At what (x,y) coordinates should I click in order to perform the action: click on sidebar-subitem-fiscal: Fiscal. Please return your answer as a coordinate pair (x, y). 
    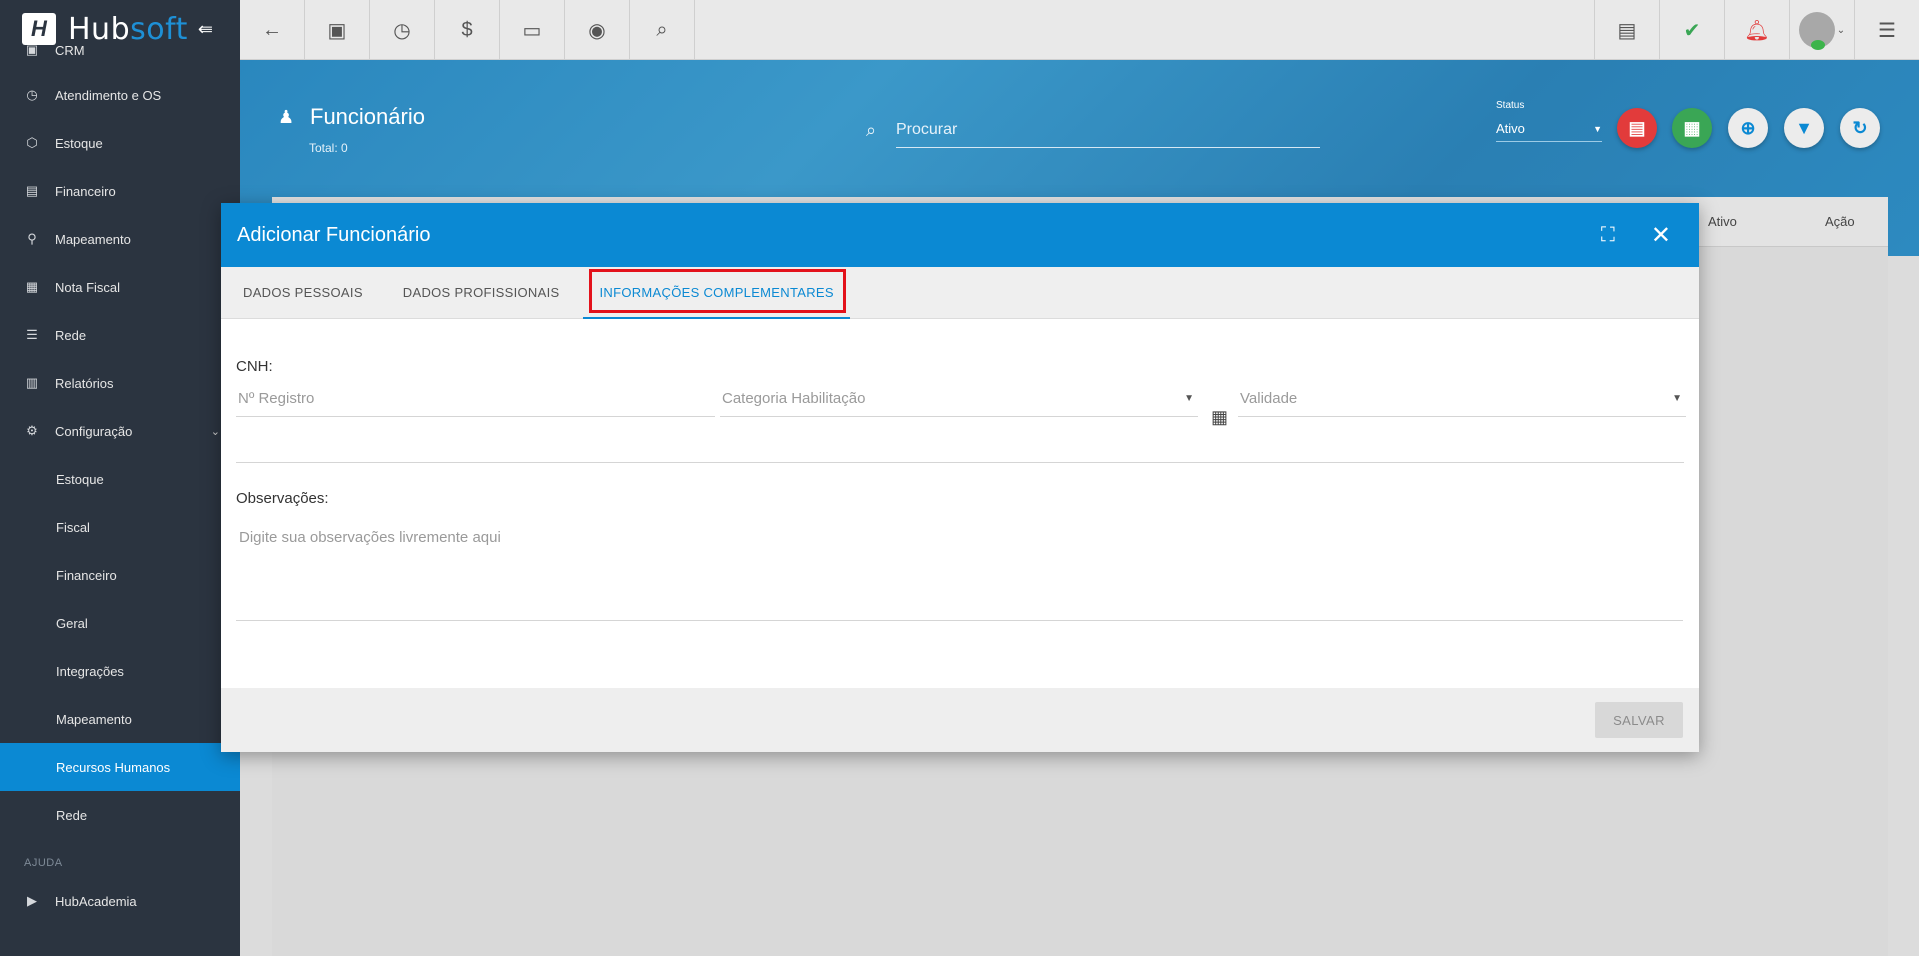
    Looking at the image, I should click on (120, 527).